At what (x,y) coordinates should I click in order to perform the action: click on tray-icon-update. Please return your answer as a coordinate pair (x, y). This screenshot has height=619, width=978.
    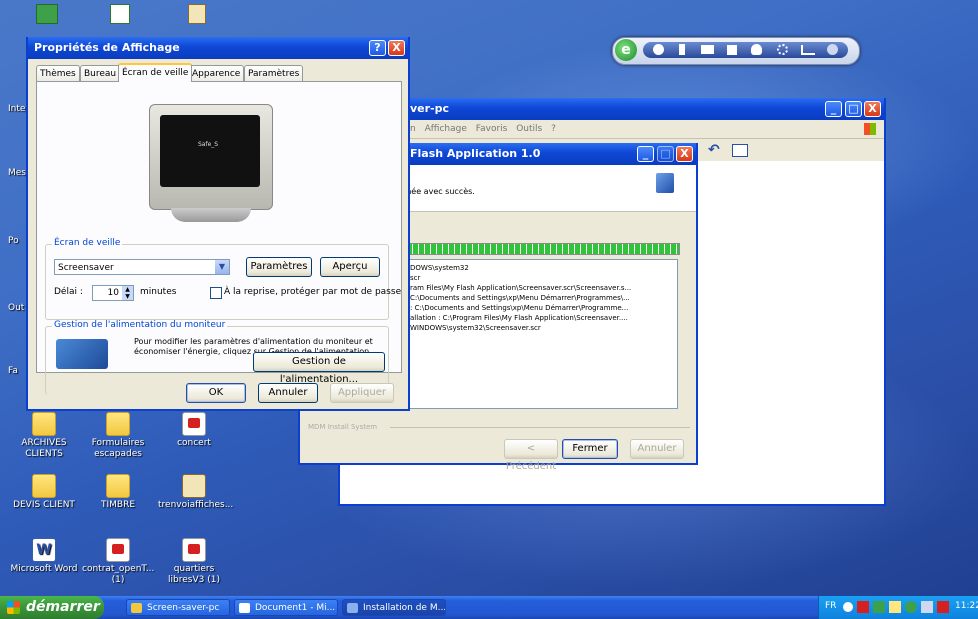
    Looking at the image, I should click on (911, 607).